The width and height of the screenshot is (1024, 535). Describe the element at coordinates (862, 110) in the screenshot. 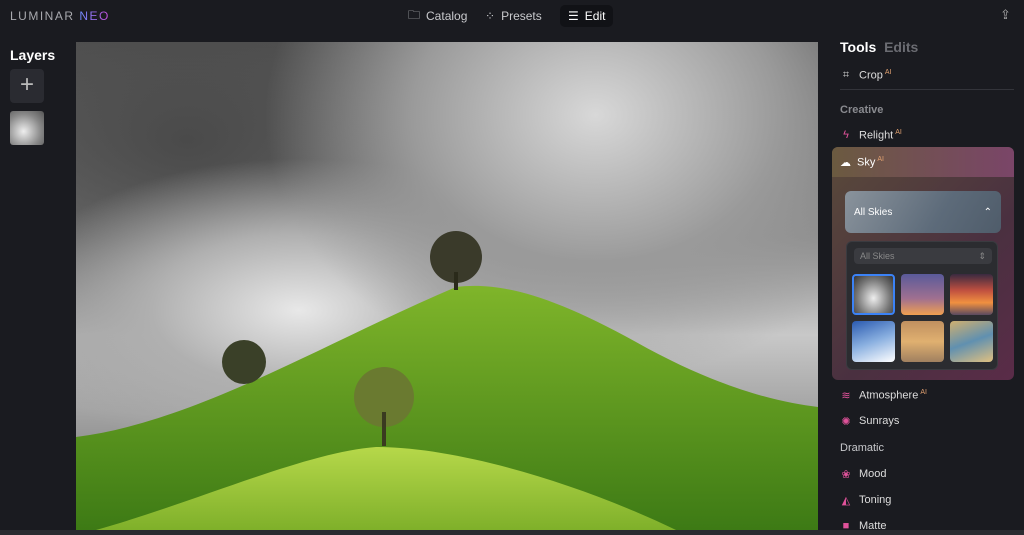

I see `section-creative: Creative` at that location.